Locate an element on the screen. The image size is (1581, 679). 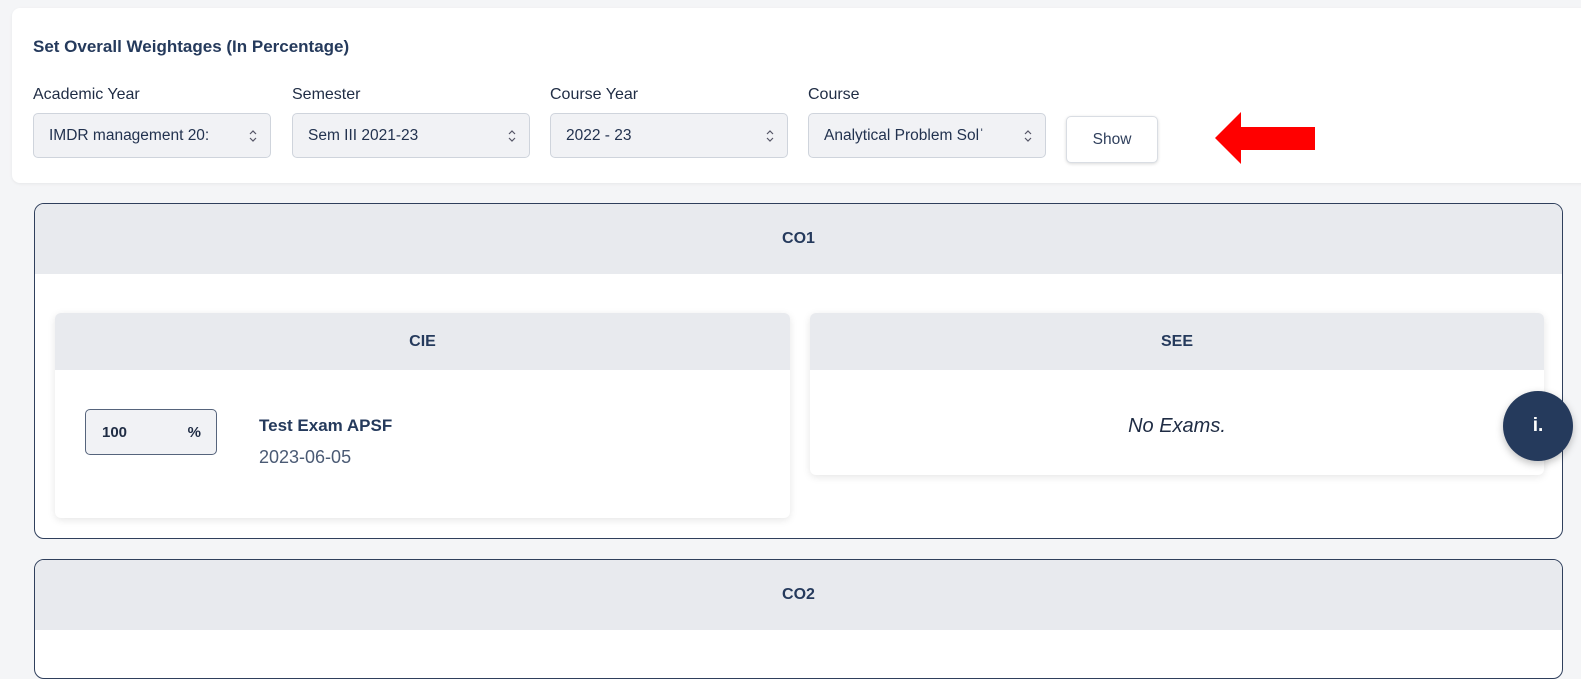
info-button: i. is located at coordinates (1538, 426).